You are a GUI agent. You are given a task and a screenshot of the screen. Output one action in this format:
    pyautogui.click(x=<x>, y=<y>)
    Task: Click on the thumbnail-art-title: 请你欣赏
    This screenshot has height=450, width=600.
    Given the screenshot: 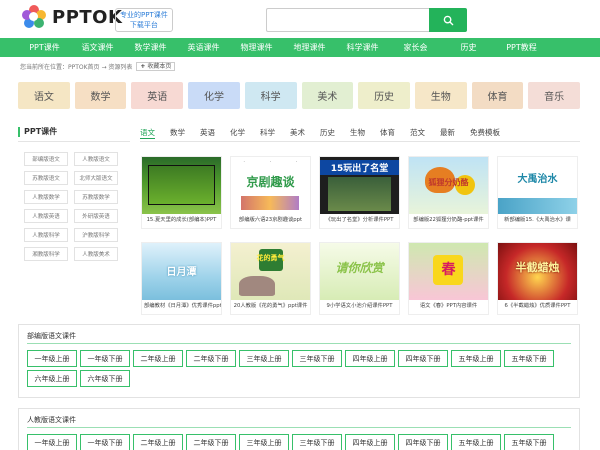 What is the action you would take?
    pyautogui.click(x=359, y=268)
    